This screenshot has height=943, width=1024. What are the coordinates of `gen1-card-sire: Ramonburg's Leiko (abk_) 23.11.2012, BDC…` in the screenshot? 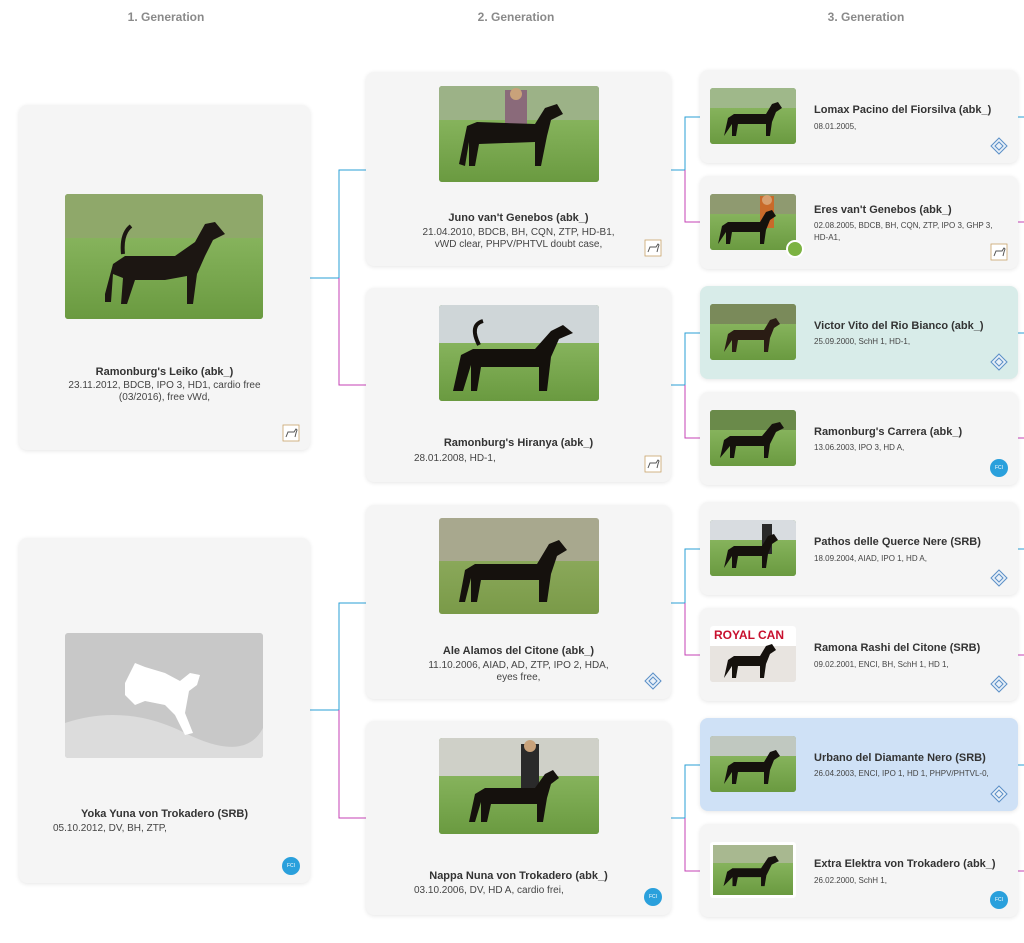 It's located at (164, 277).